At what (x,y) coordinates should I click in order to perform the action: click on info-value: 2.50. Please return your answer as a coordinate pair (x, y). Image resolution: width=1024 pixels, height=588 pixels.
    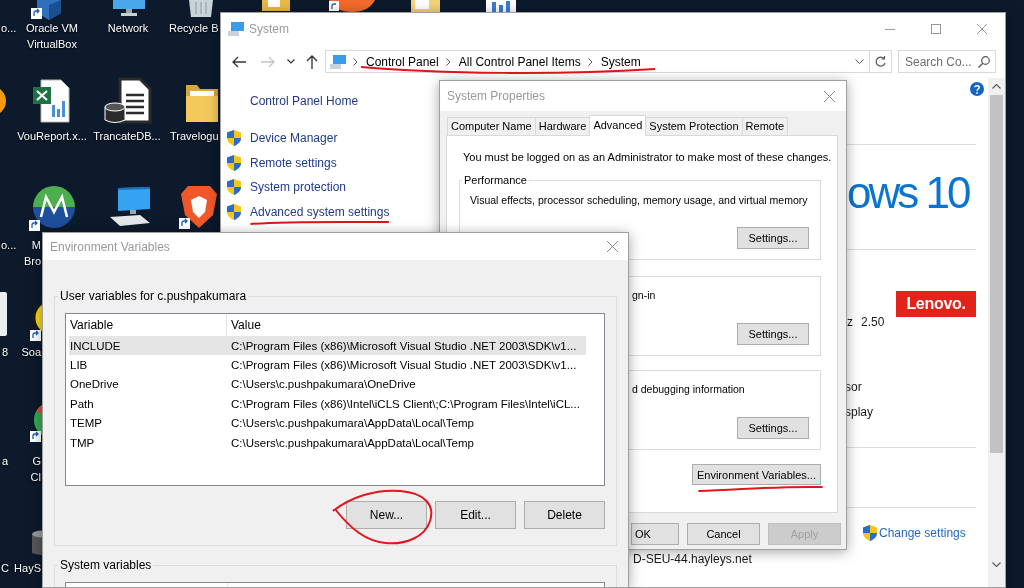
    Looking at the image, I should click on (873, 322).